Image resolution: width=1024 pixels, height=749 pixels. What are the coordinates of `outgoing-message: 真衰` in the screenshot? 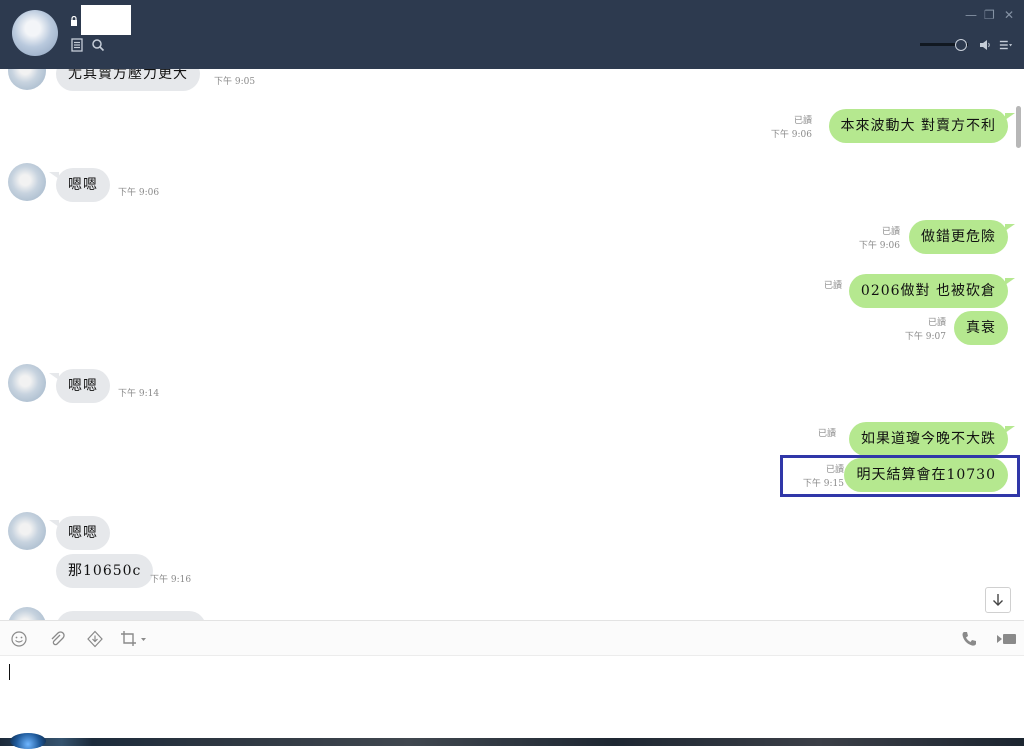 It's located at (981, 328).